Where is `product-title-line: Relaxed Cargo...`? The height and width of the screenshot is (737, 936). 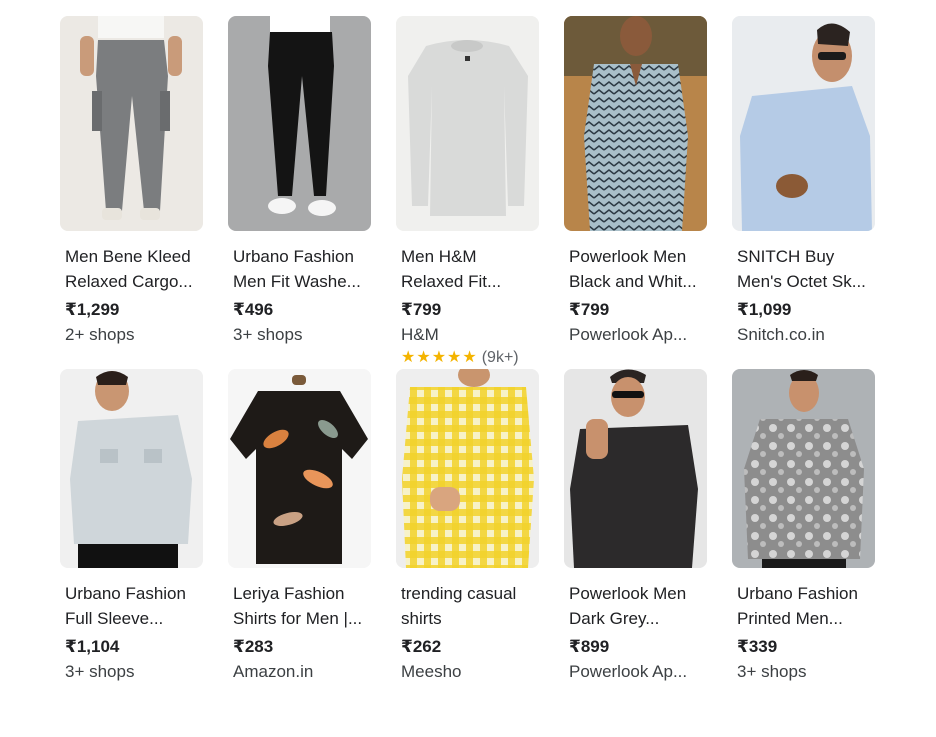 product-title-line: Relaxed Cargo... is located at coordinates (129, 281).